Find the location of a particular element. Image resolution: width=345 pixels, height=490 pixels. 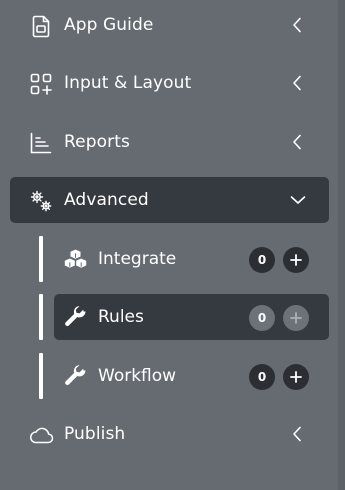

nav-item-label: Advanced is located at coordinates (106, 200).